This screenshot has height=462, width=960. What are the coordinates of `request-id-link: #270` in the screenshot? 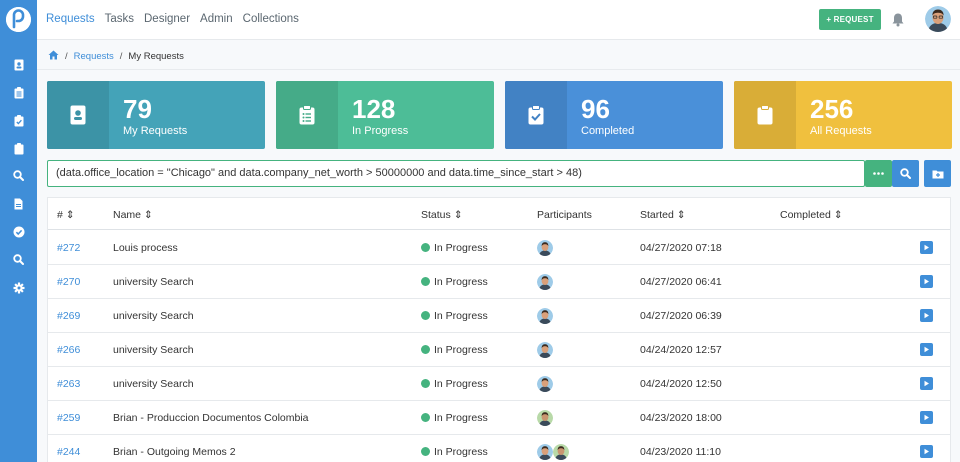 It's located at (68, 282).